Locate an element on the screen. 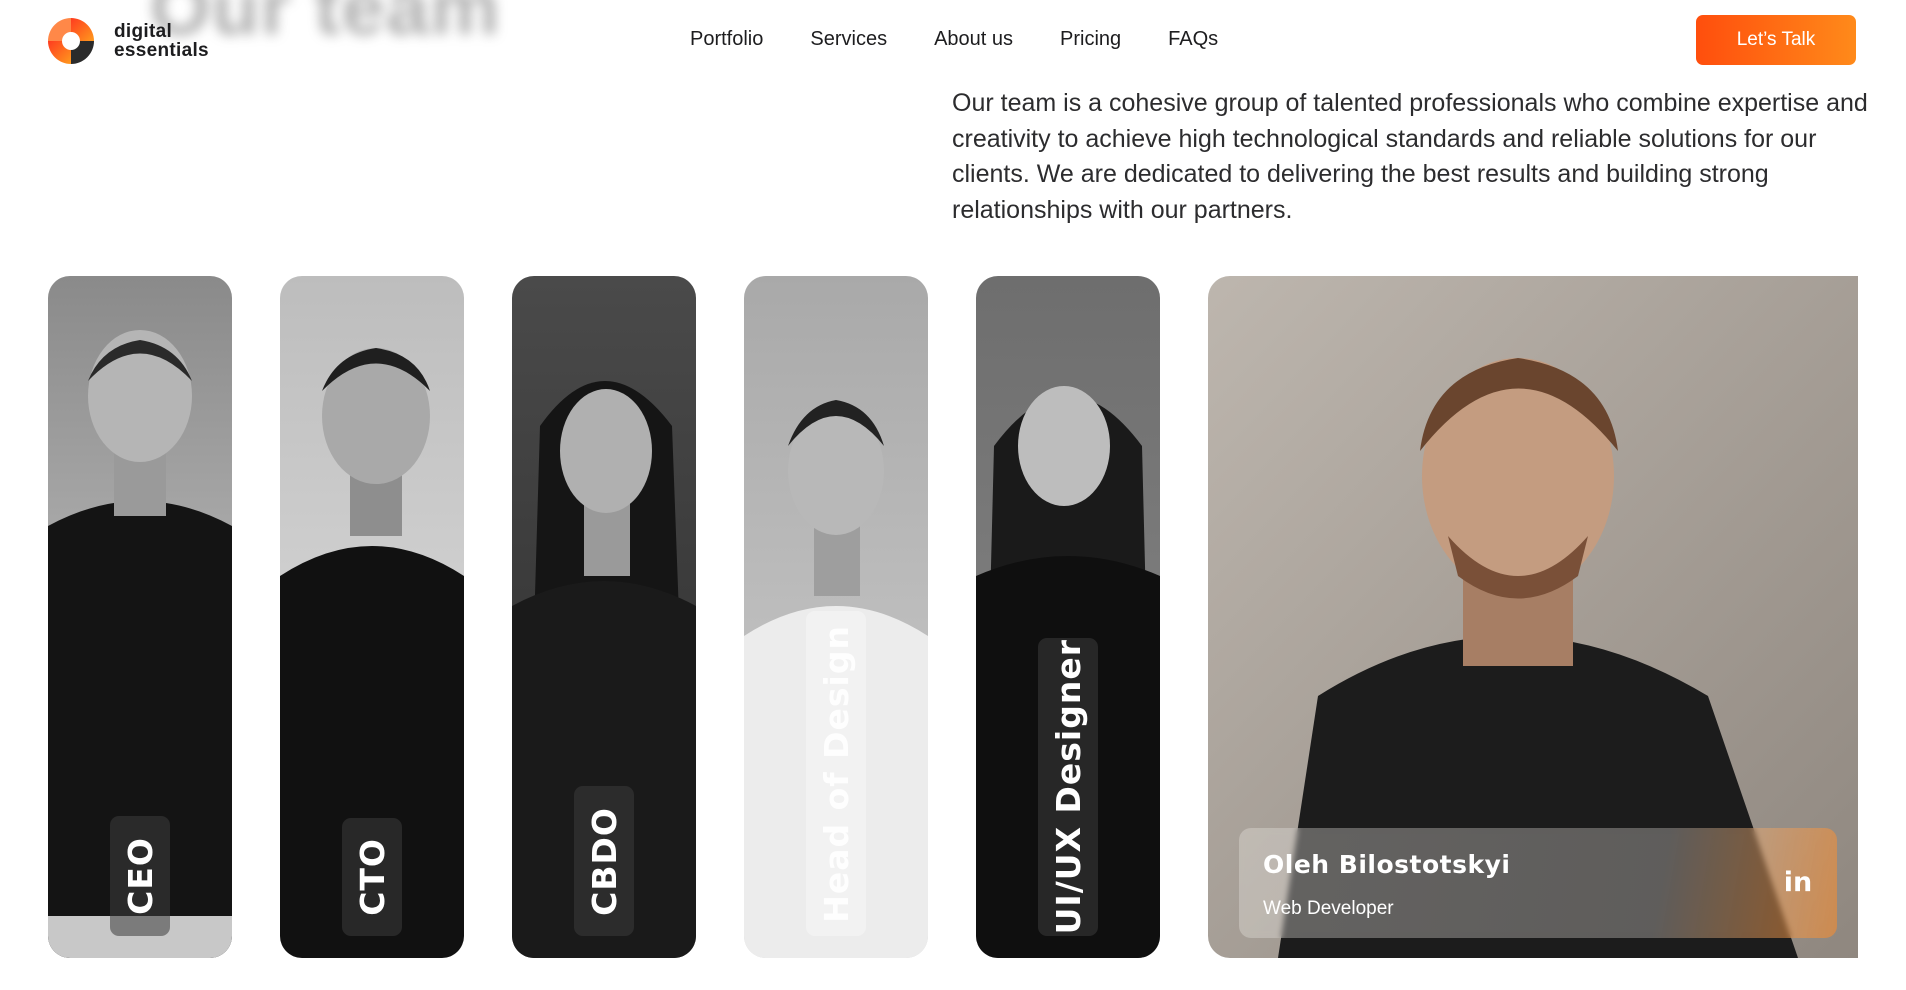 The image size is (1906, 990). nav-portfolio: Portfolio is located at coordinates (726, 39).